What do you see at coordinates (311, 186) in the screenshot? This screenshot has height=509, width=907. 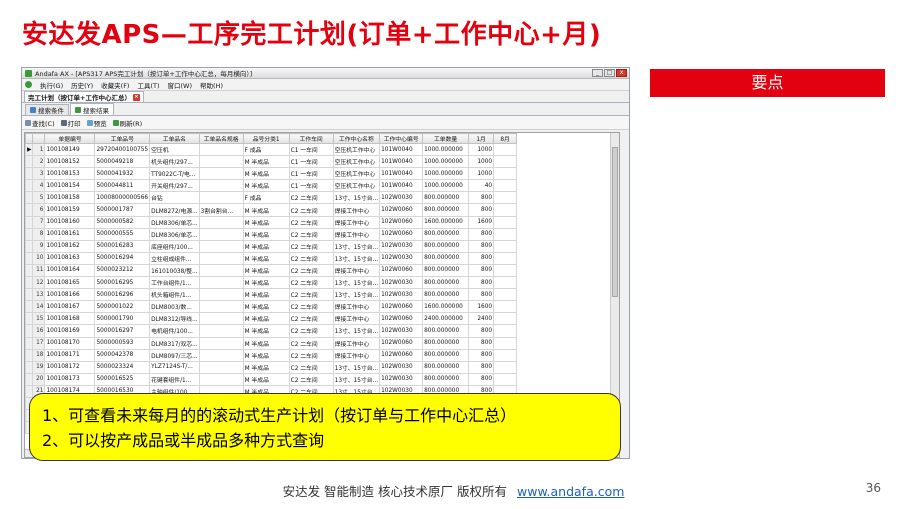 I see `table-cell: C1 一车间` at bounding box center [311, 186].